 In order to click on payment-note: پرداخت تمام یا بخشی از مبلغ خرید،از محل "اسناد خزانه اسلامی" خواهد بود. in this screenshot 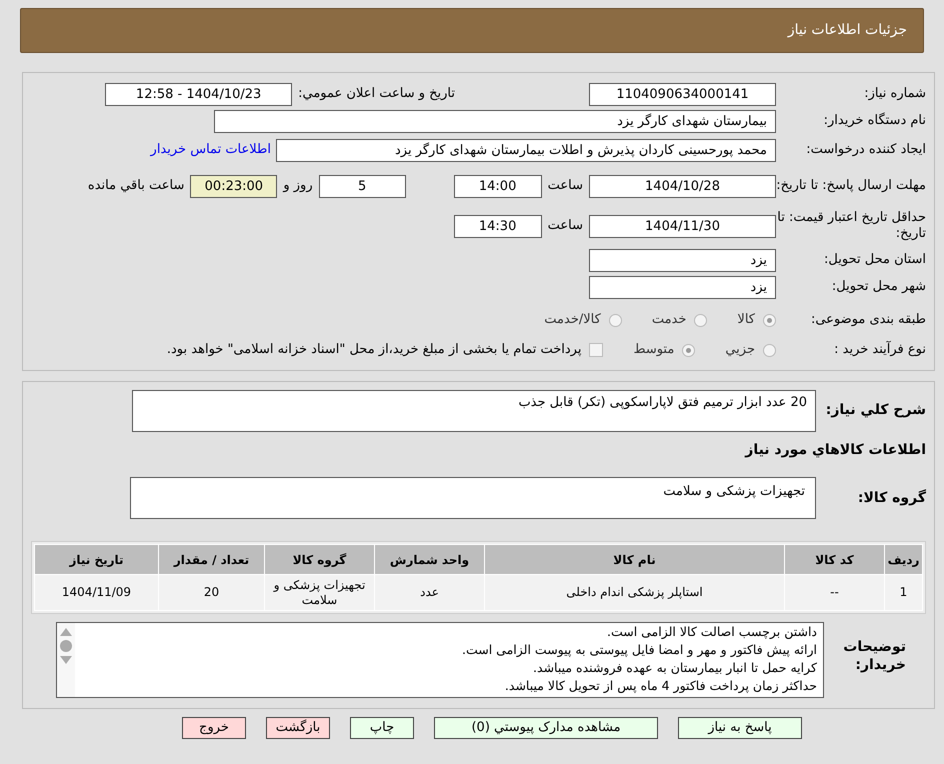, I will do `click(374, 350)`.